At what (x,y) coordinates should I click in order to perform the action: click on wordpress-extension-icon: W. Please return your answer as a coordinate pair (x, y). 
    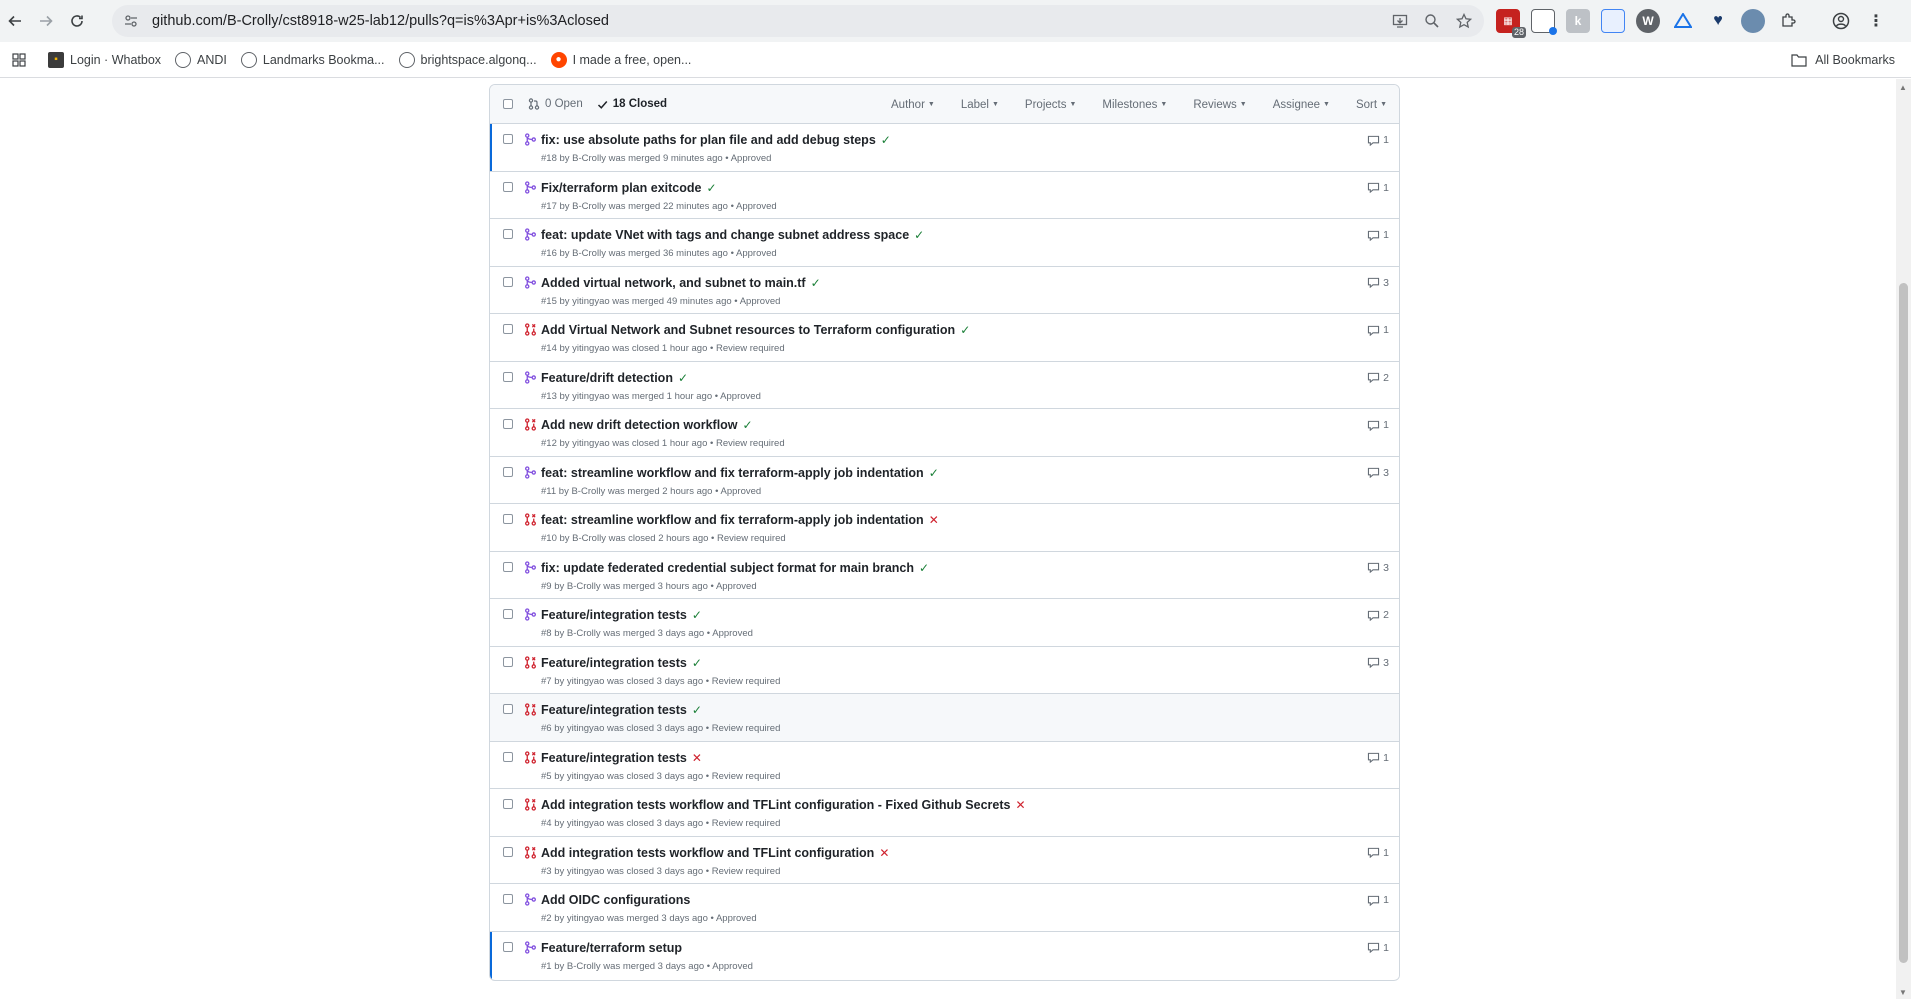
    Looking at the image, I should click on (1648, 21).